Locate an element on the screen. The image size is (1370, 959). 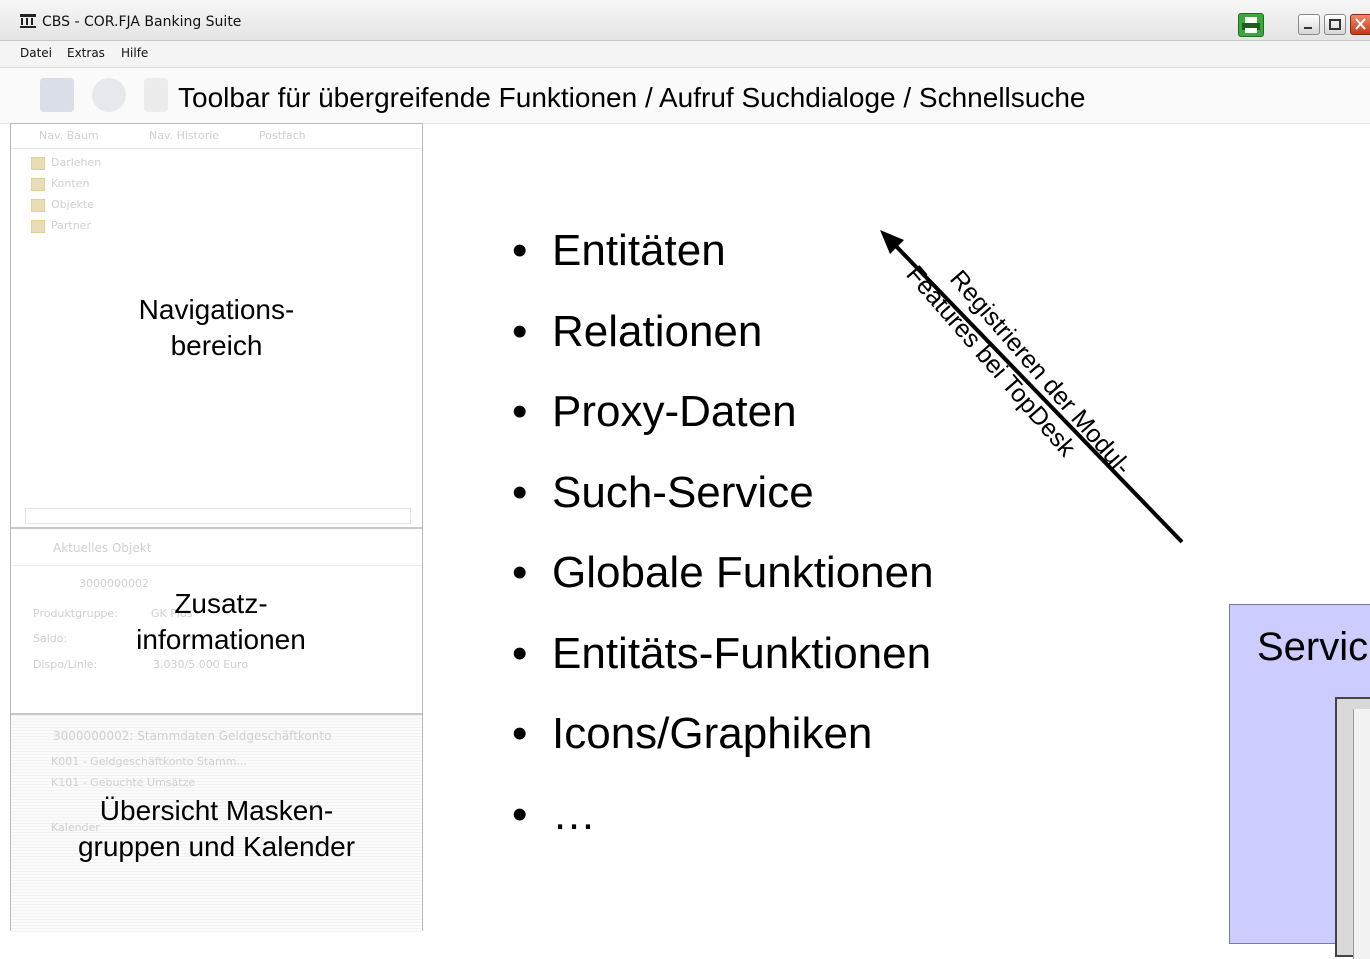
info-label-saldo: Saldo: is located at coordinates (50, 638).